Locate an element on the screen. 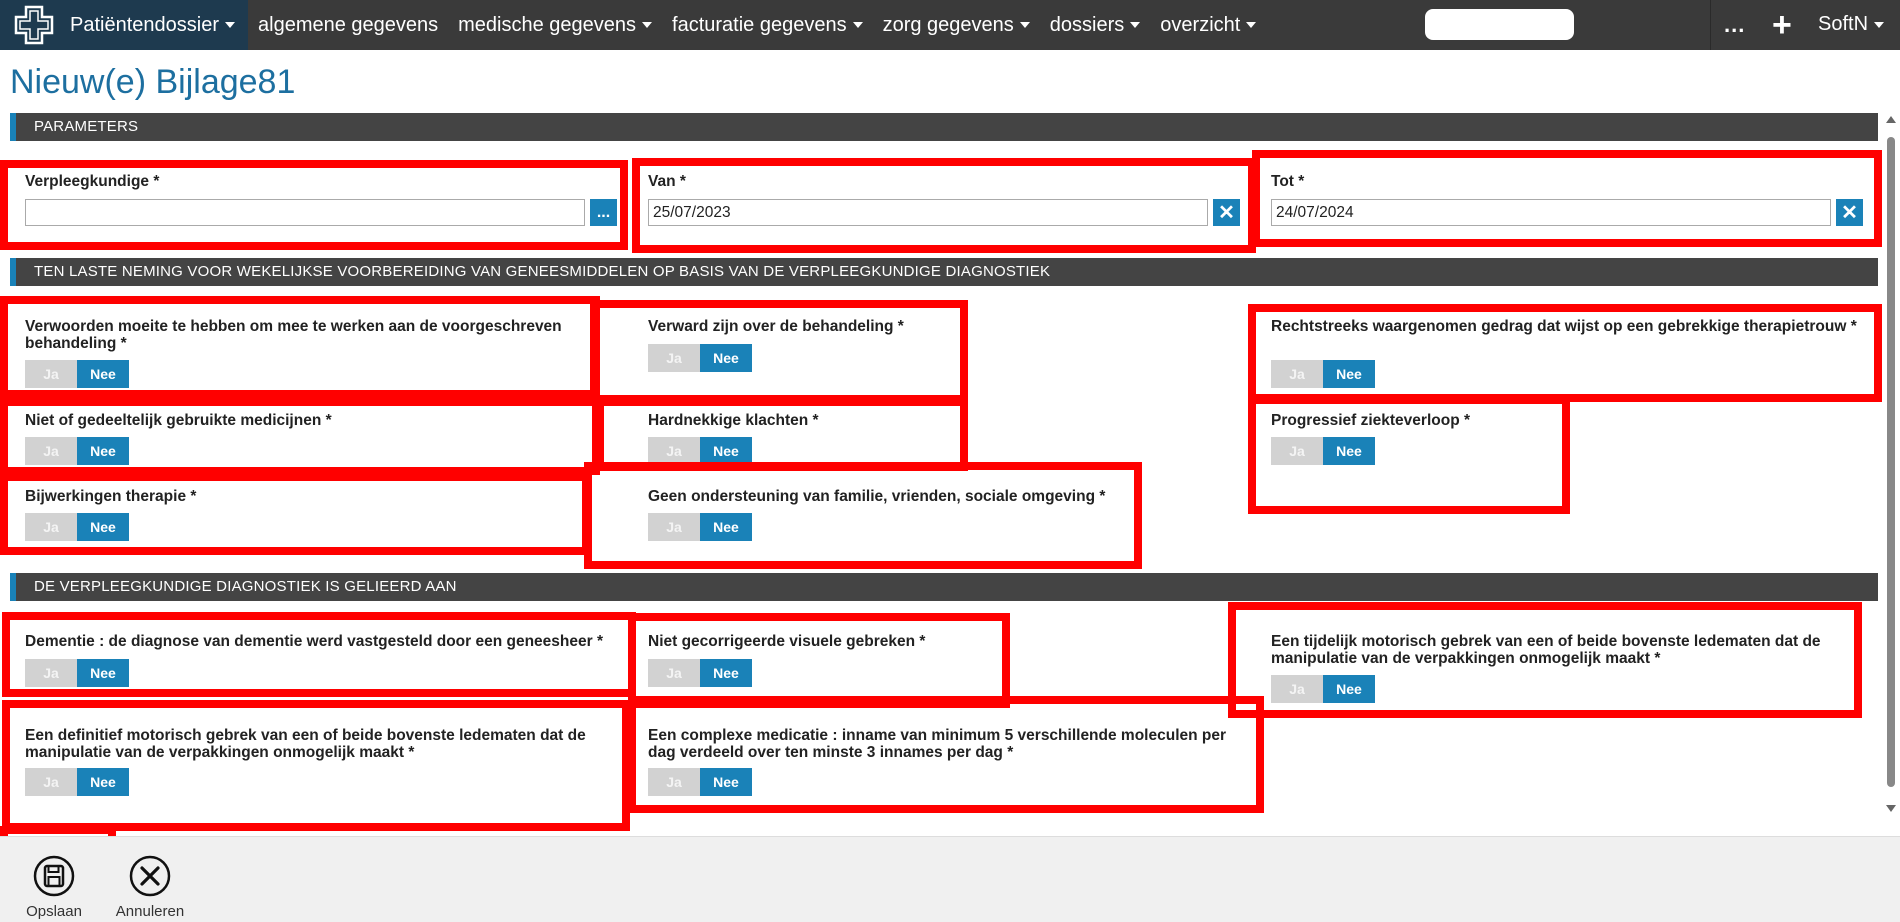 The width and height of the screenshot is (1900, 922). nav-algemene-gegevens: algemene gegevens is located at coordinates (348, 25).